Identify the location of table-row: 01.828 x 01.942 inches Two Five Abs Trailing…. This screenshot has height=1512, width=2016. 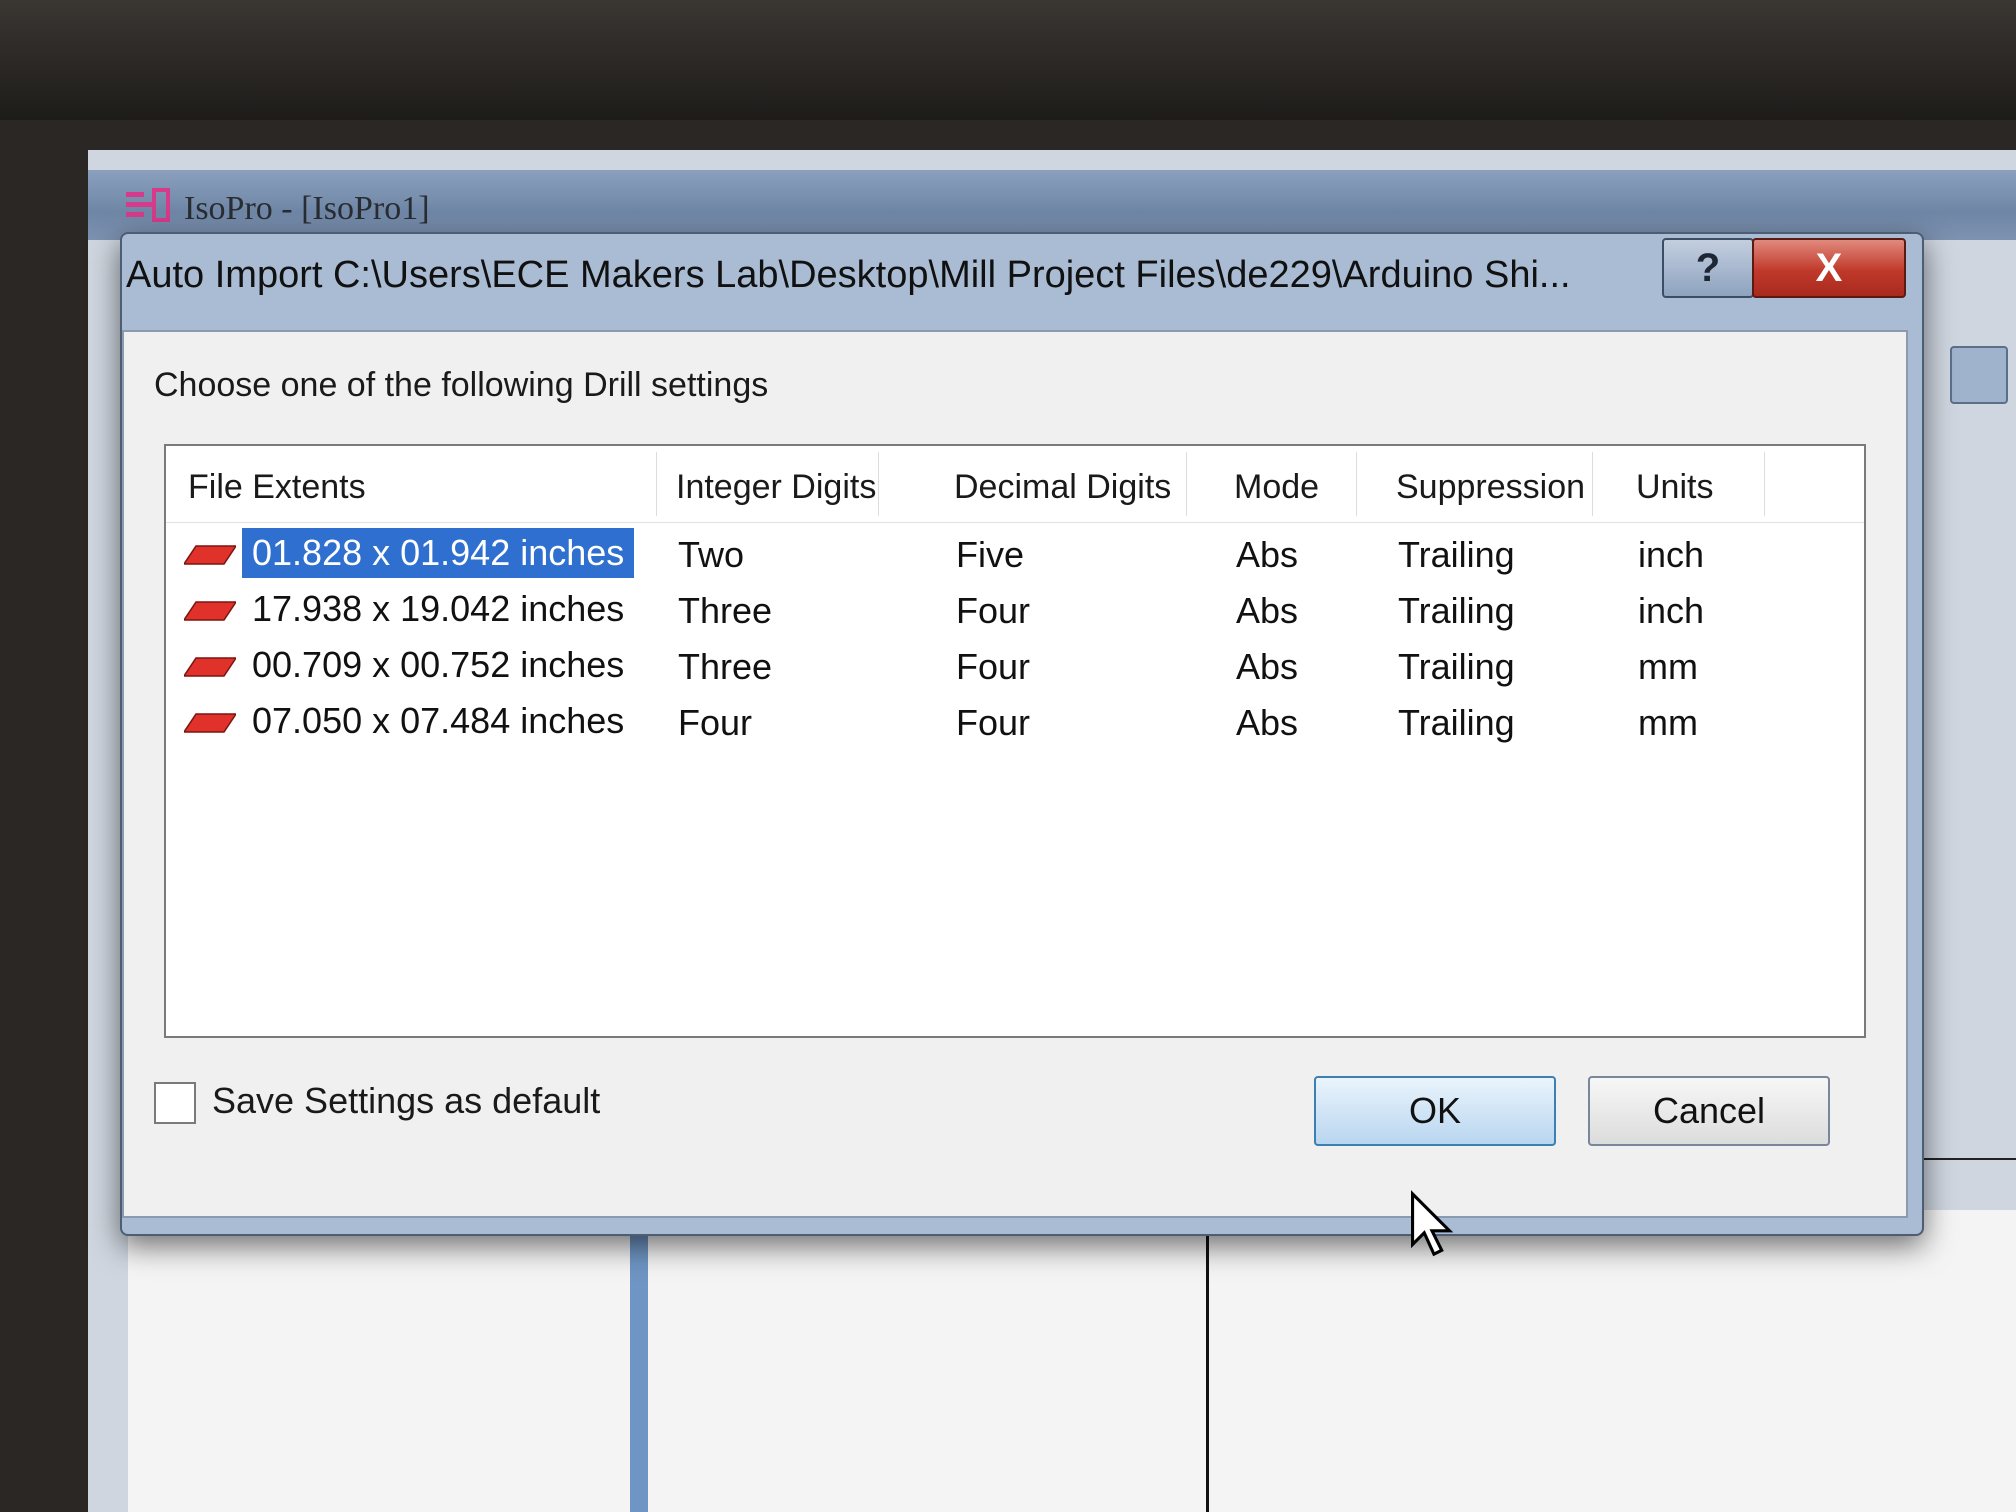
(1015, 554).